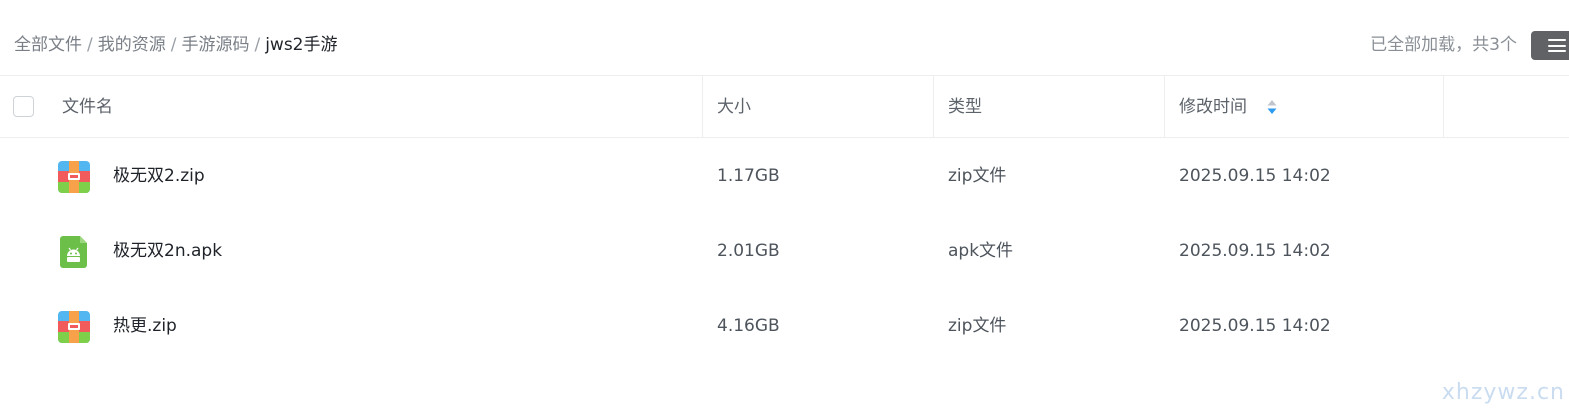 The height and width of the screenshot is (411, 1569). Describe the element at coordinates (965, 107) in the screenshot. I see `column-header-type: 类型` at that location.